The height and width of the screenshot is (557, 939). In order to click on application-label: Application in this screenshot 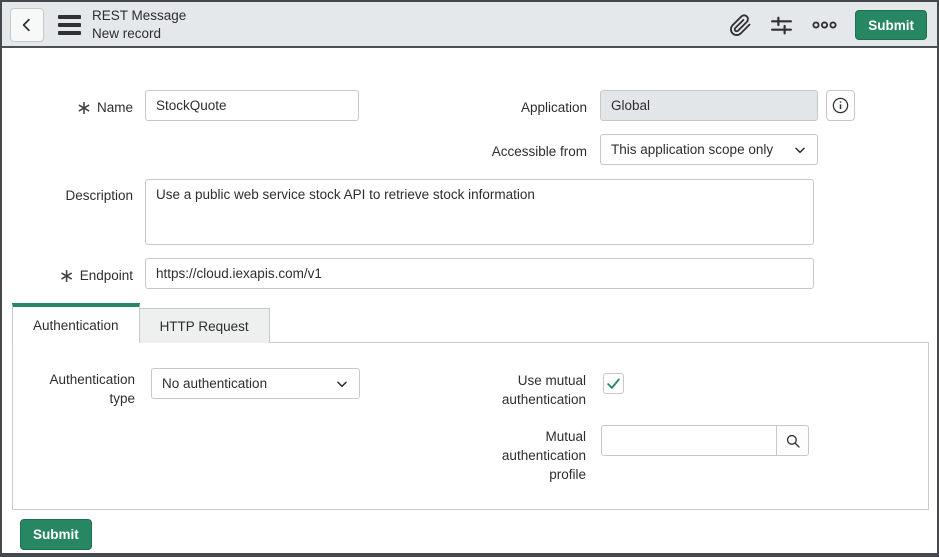, I will do `click(553, 107)`.